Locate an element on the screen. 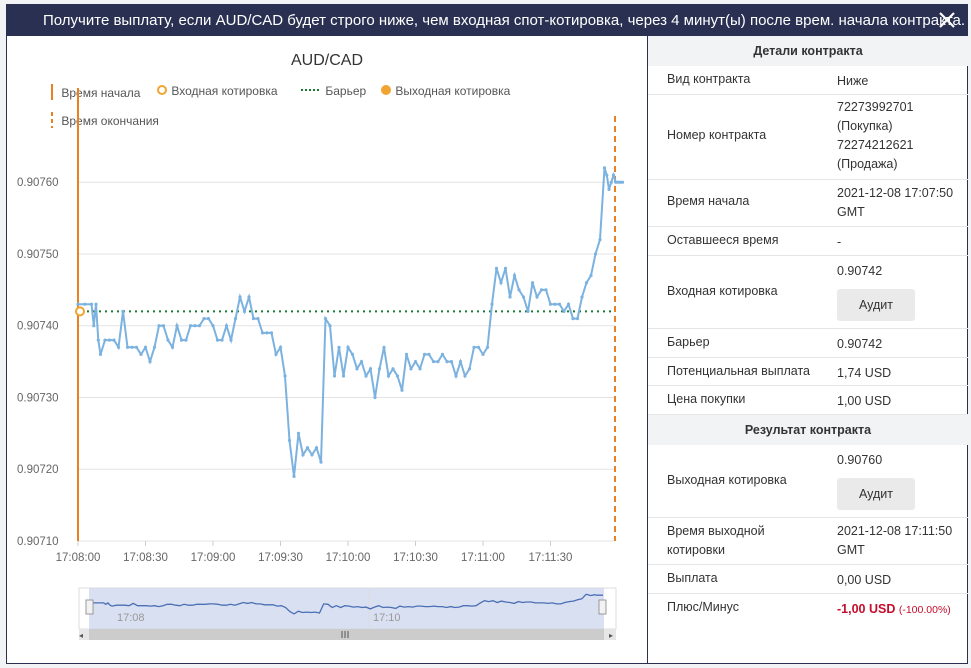 This screenshot has height=668, width=971. navigator-label-1710: 17:10 is located at coordinates (387, 618).